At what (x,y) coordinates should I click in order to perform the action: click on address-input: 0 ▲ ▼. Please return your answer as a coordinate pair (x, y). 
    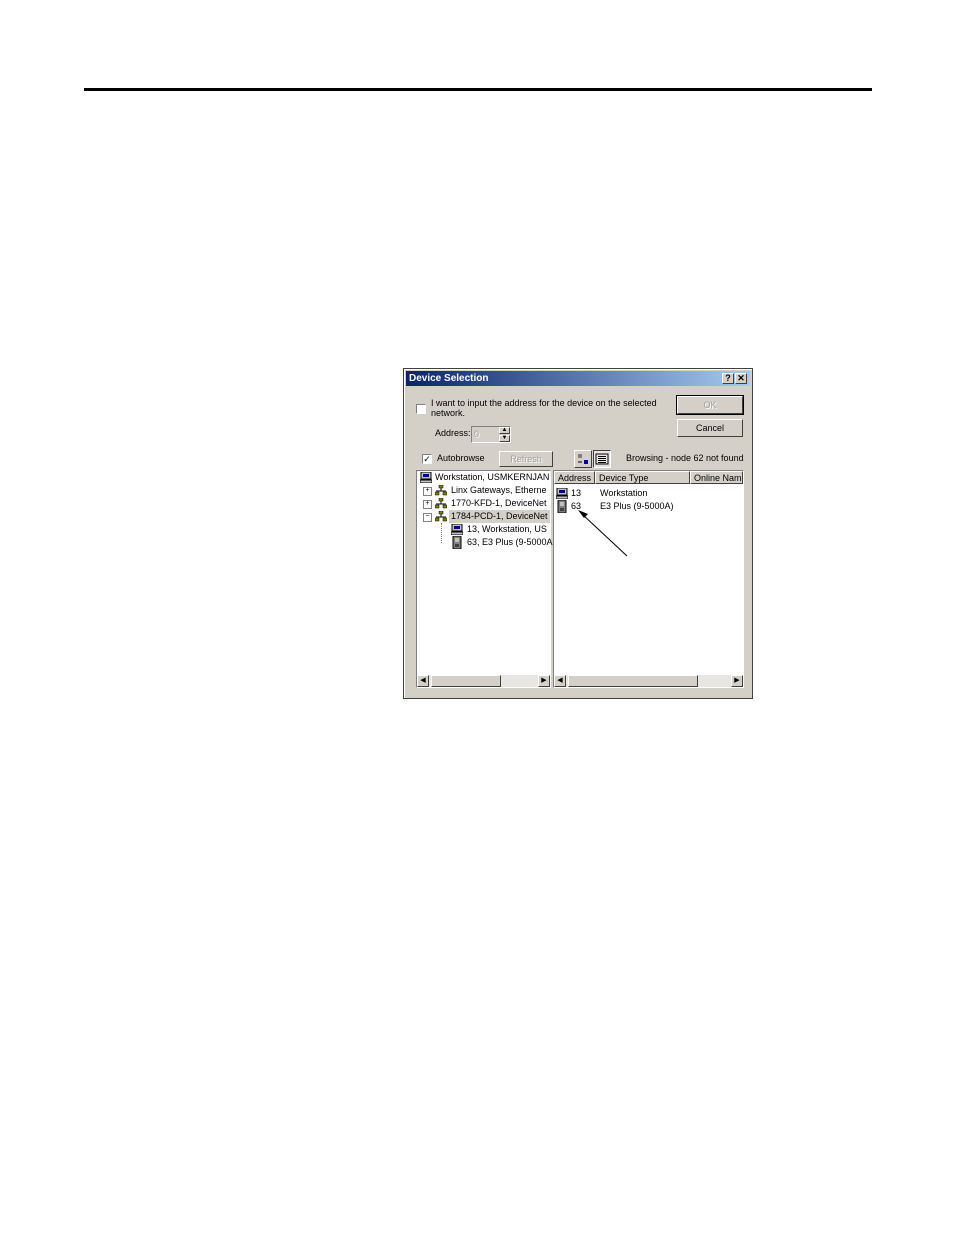
    Looking at the image, I should click on (491, 434).